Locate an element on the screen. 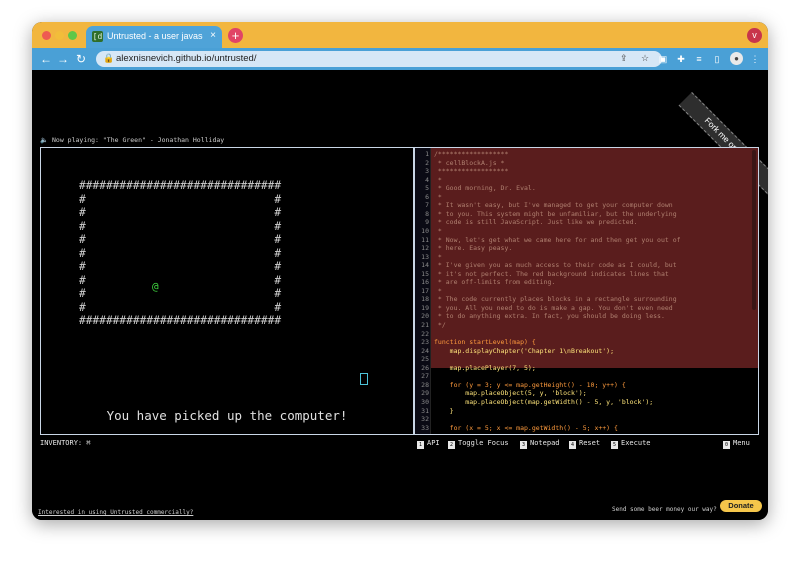 This screenshot has width=800, height=564. key-4: 4 is located at coordinates (572, 445).